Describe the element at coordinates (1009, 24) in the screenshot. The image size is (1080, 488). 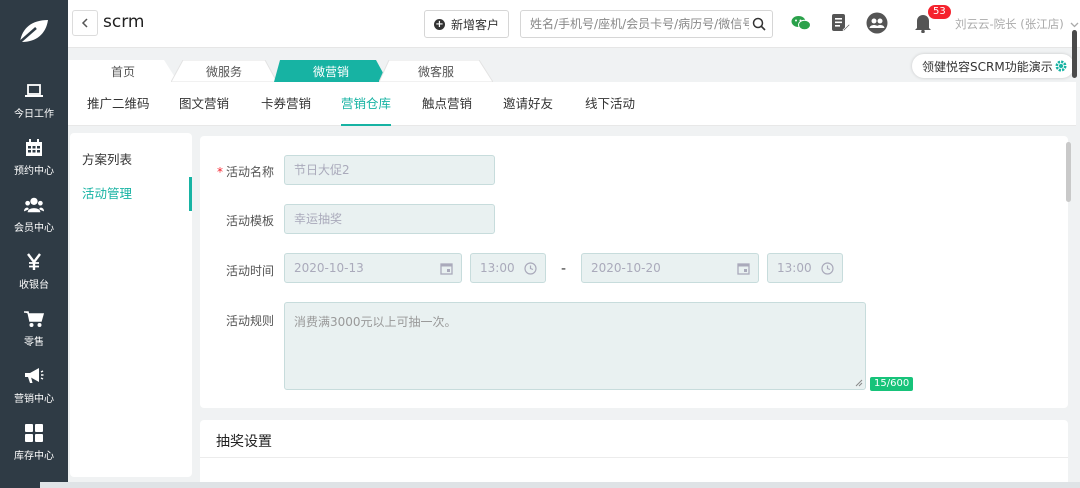
I see `user-name-label: 刘云云-院长 (张江店)` at that location.